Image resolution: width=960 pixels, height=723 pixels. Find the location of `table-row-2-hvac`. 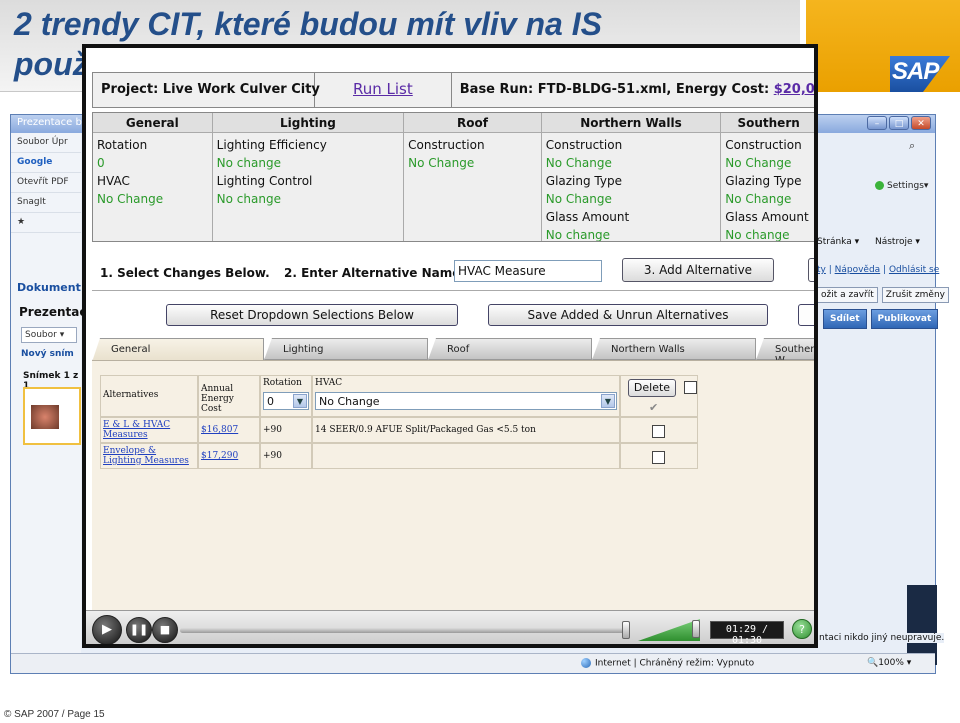

table-row-2-hvac is located at coordinates (466, 456).